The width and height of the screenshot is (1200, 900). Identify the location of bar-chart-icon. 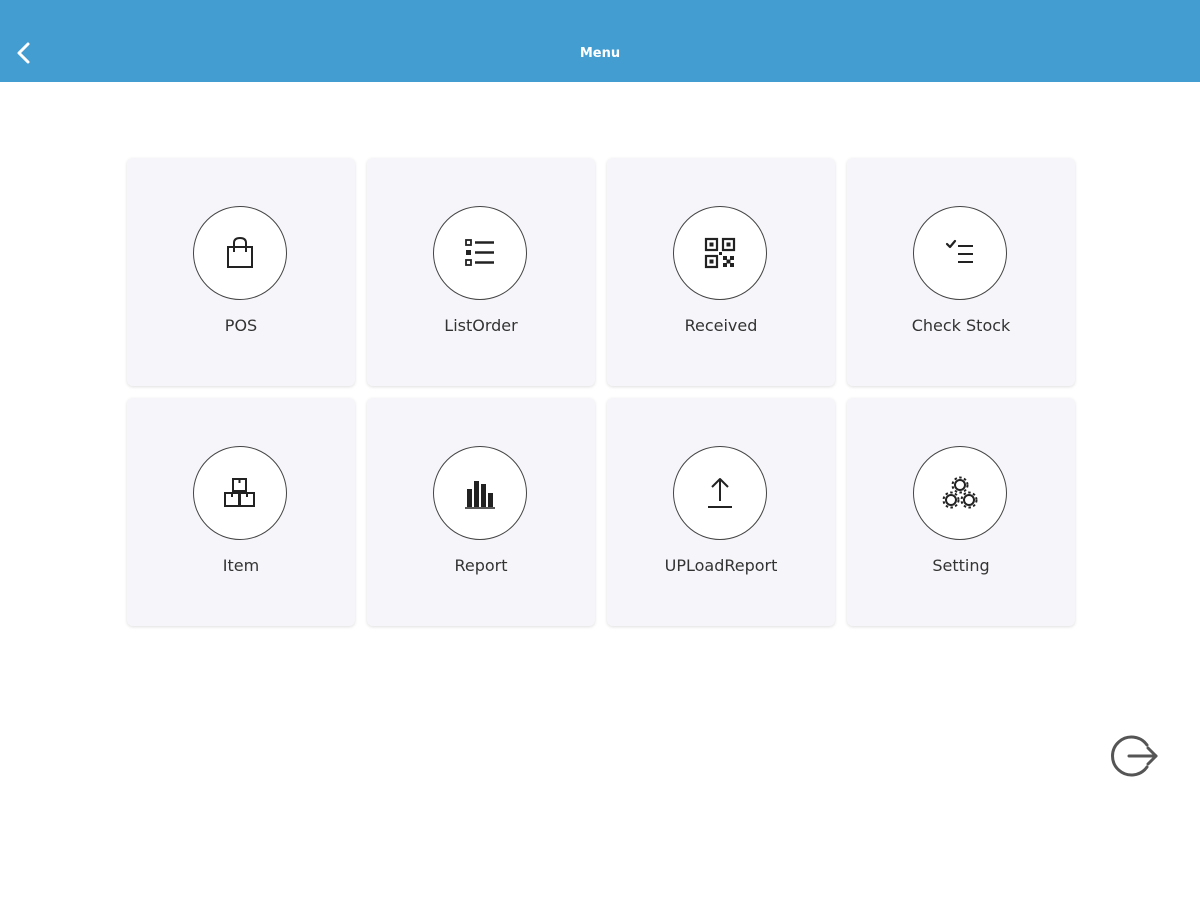
(480, 495).